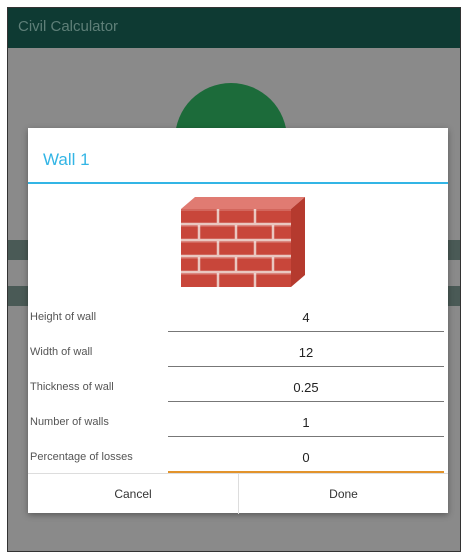 The image size is (468, 556). Describe the element at coordinates (306, 458) in the screenshot. I see `losses-input` at that location.